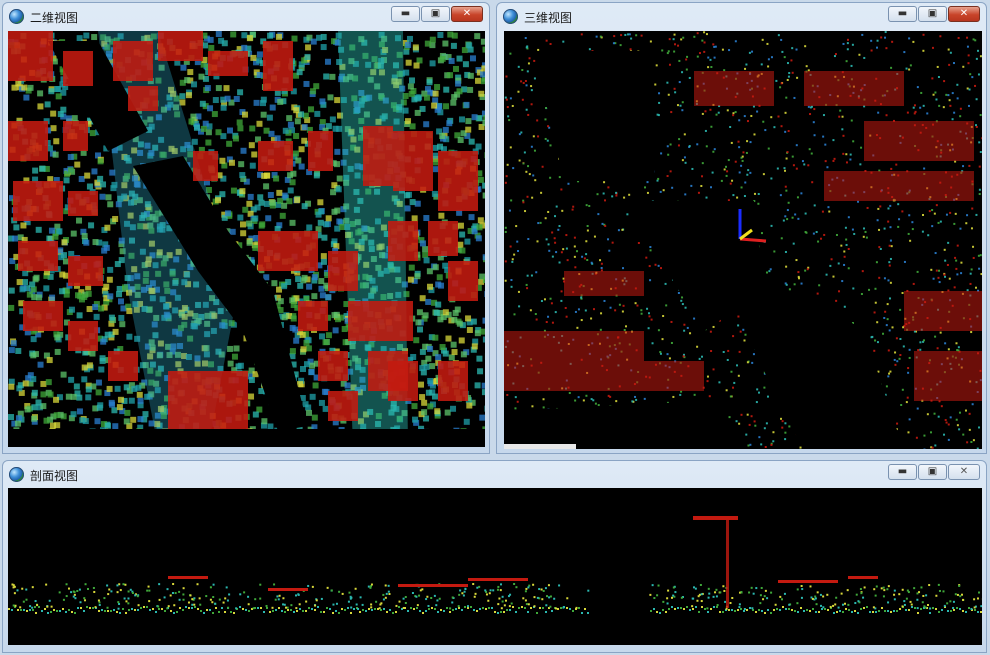 This screenshot has height=655, width=990. Describe the element at coordinates (494, 475) in the screenshot. I see `profile-titlebar: 剖面视图 ▬ ▣ ✕` at that location.